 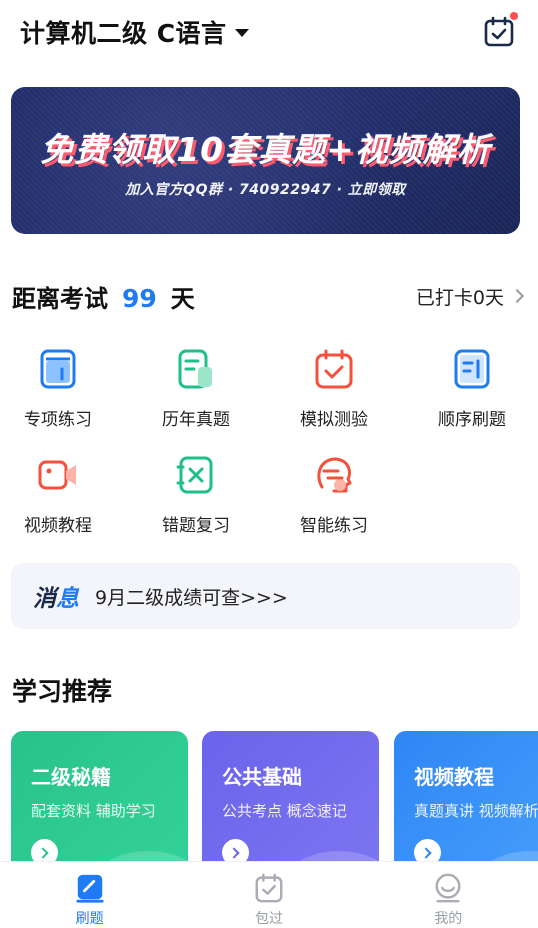 What do you see at coordinates (196, 526) in the screenshot?
I see `feature-label: 错题复习` at bounding box center [196, 526].